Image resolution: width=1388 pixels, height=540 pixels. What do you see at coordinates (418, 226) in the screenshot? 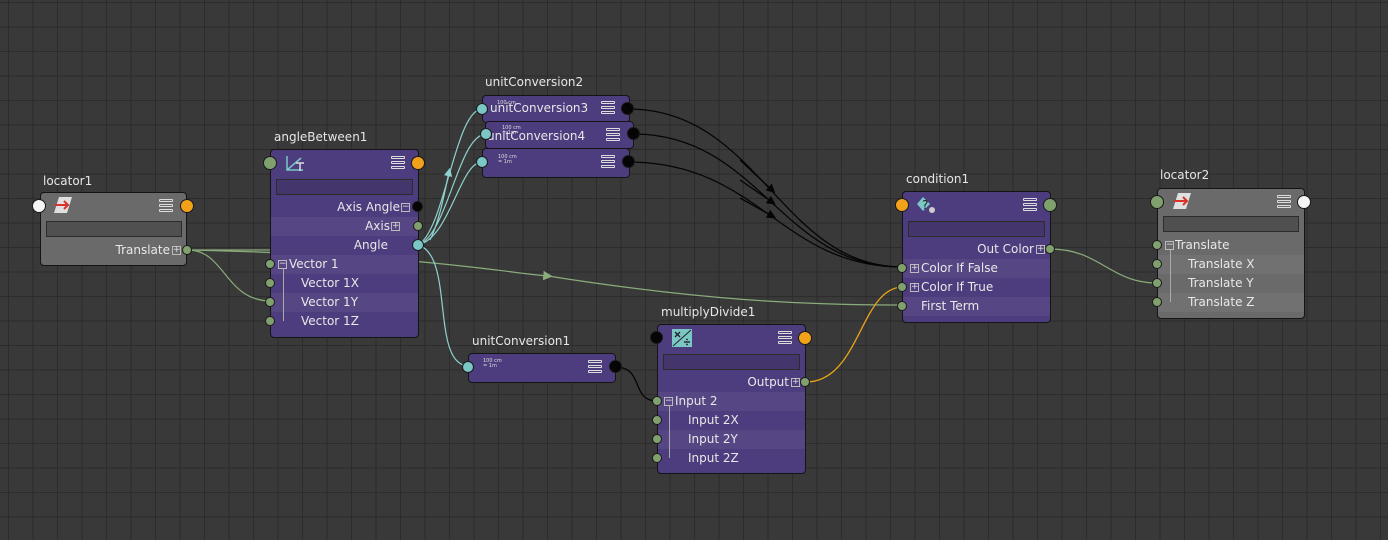
I see `axis-port` at bounding box center [418, 226].